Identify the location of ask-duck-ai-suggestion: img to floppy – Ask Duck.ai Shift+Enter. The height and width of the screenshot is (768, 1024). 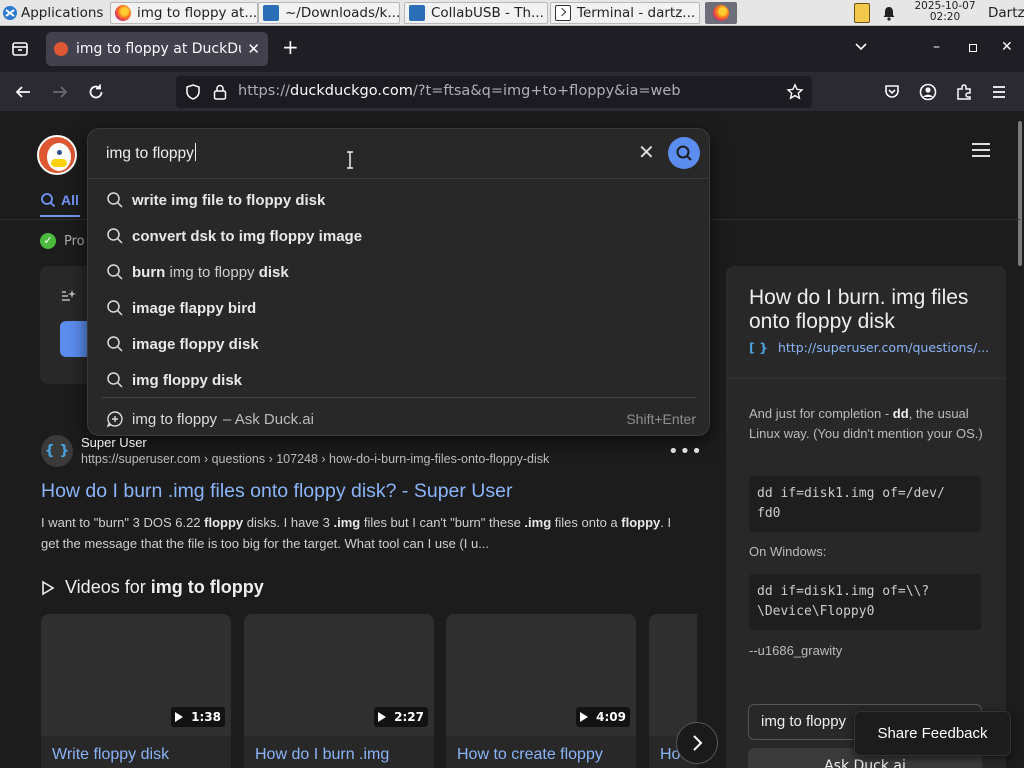
(401, 419).